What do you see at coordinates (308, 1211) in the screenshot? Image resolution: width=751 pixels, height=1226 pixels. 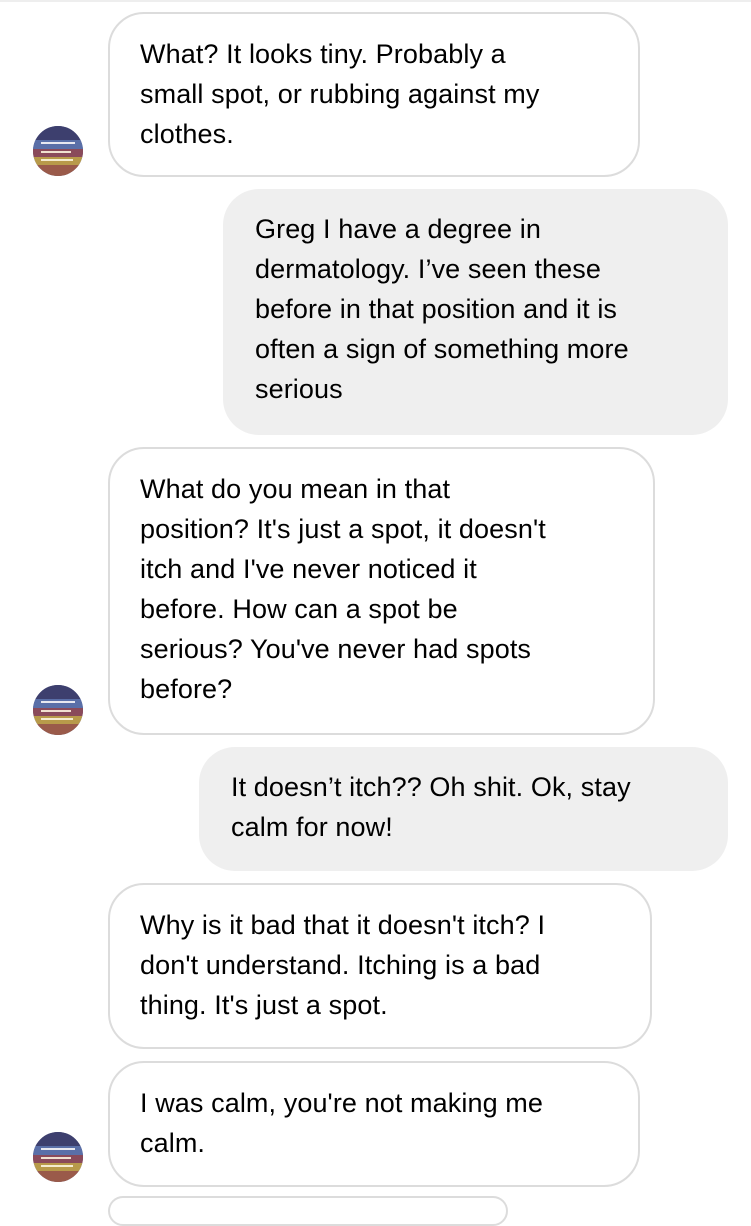 I see `message-bubble-partial` at bounding box center [308, 1211].